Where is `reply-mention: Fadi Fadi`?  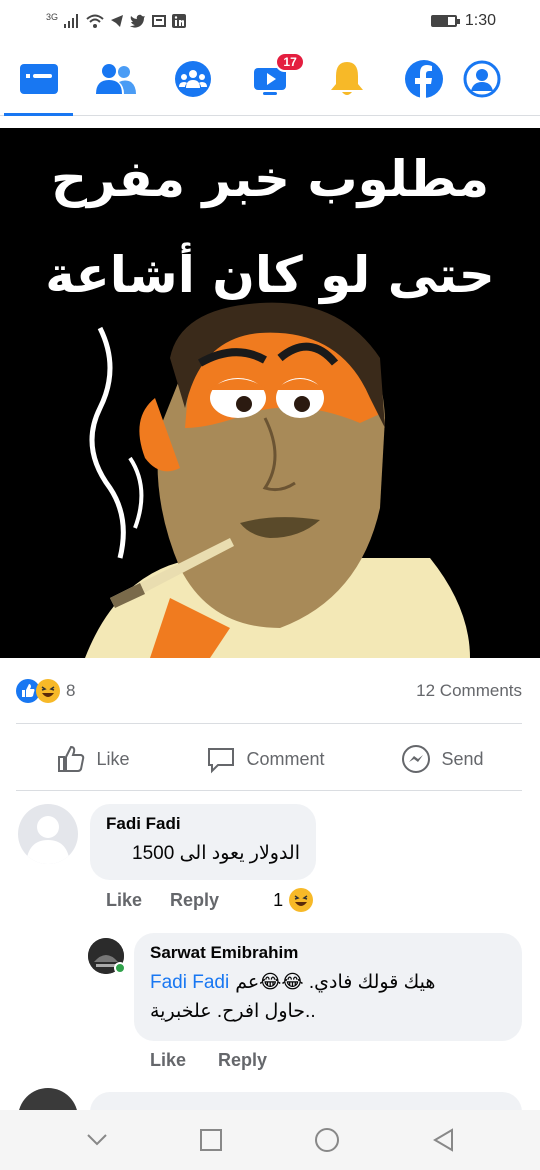 reply-mention: Fadi Fadi is located at coordinates (189, 983).